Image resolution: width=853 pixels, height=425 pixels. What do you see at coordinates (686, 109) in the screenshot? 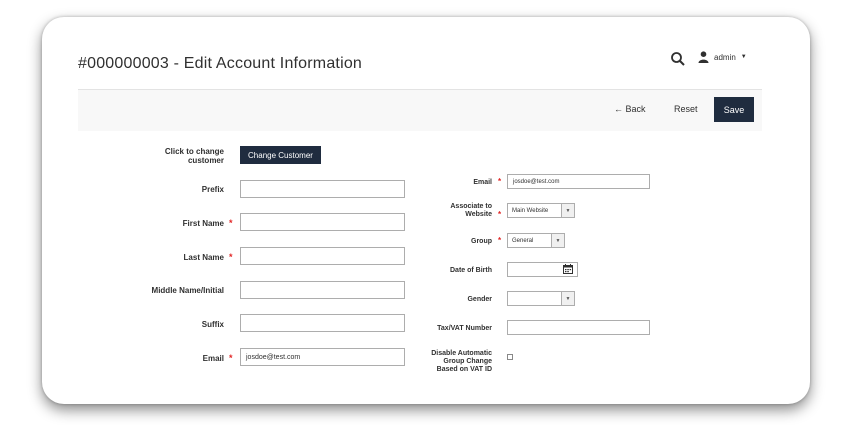
I see `reset-button: Reset` at bounding box center [686, 109].